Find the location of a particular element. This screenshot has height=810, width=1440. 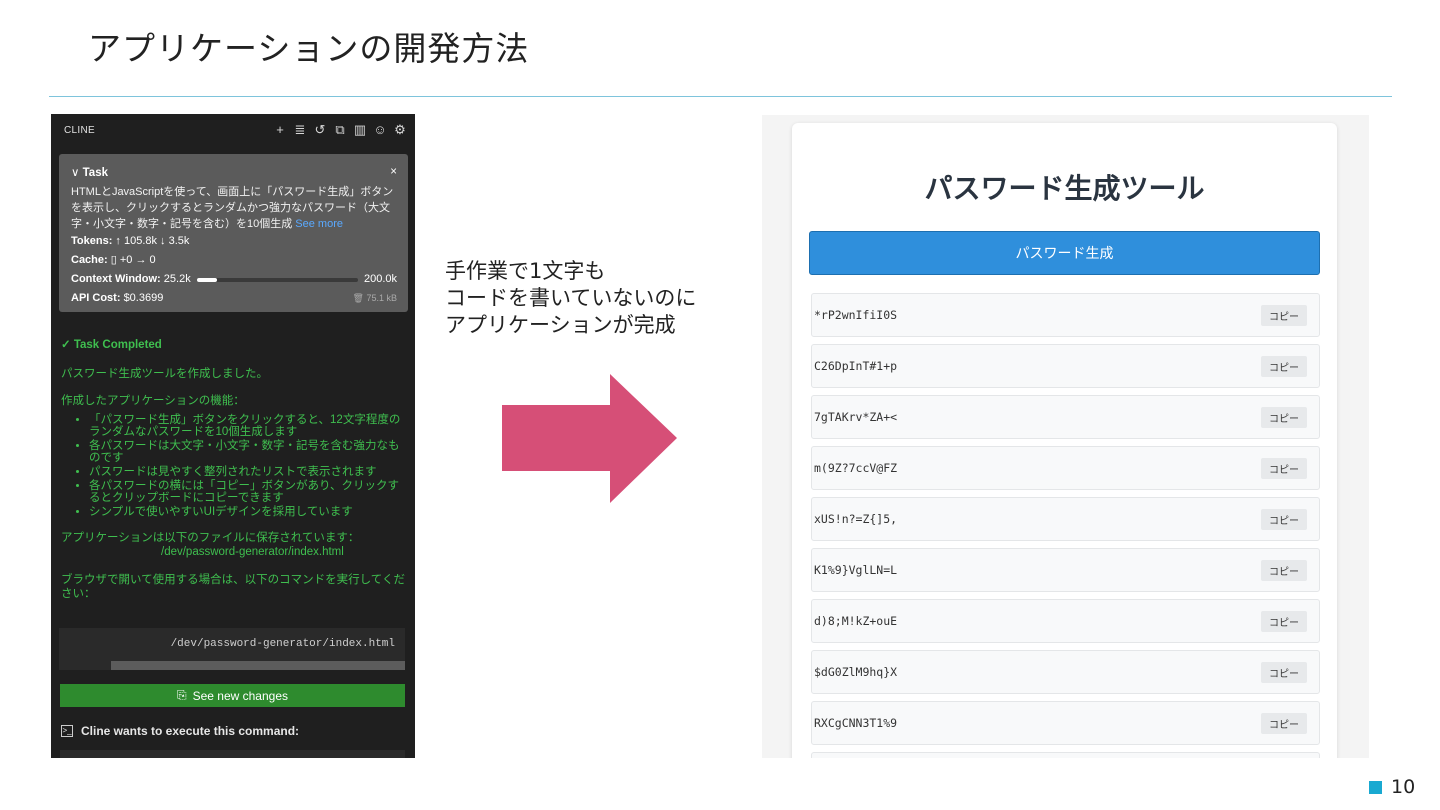

cache-label: Cache: is located at coordinates (89, 260).